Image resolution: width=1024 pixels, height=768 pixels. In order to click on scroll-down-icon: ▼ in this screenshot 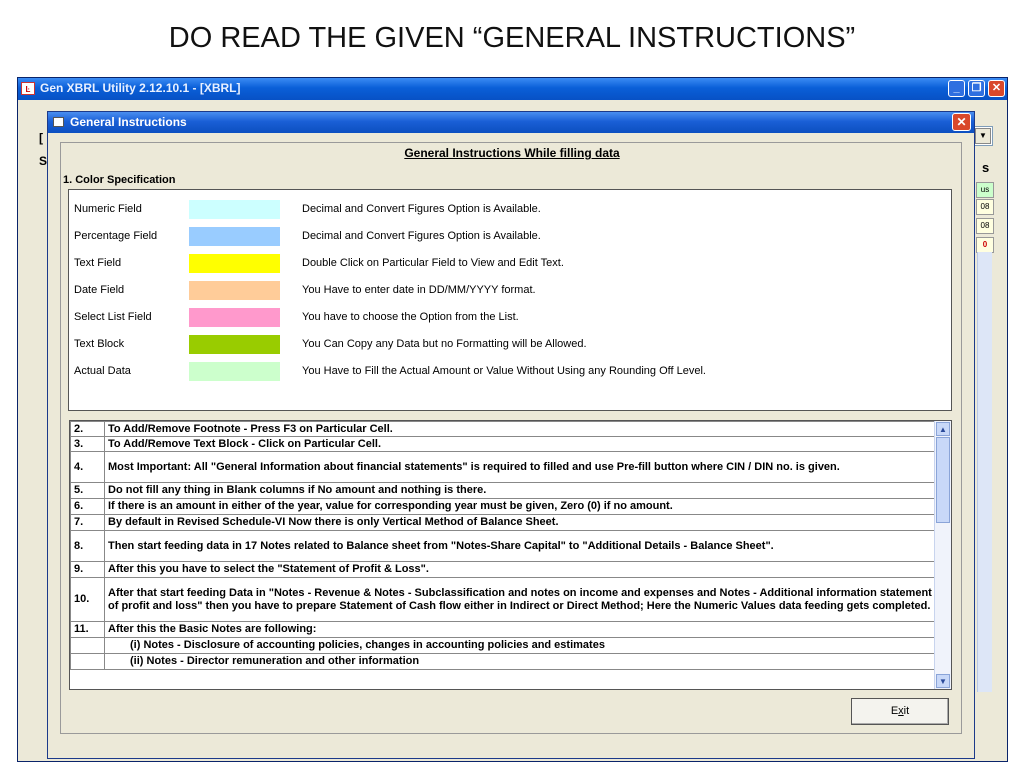, I will do `click(943, 681)`.